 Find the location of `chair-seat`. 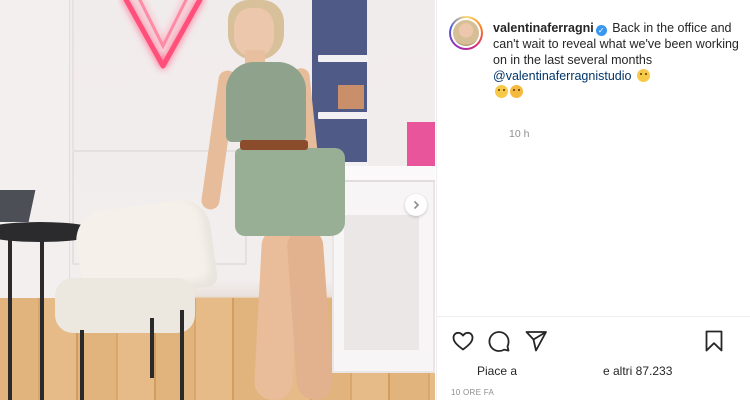

chair-seat is located at coordinates (125, 305).